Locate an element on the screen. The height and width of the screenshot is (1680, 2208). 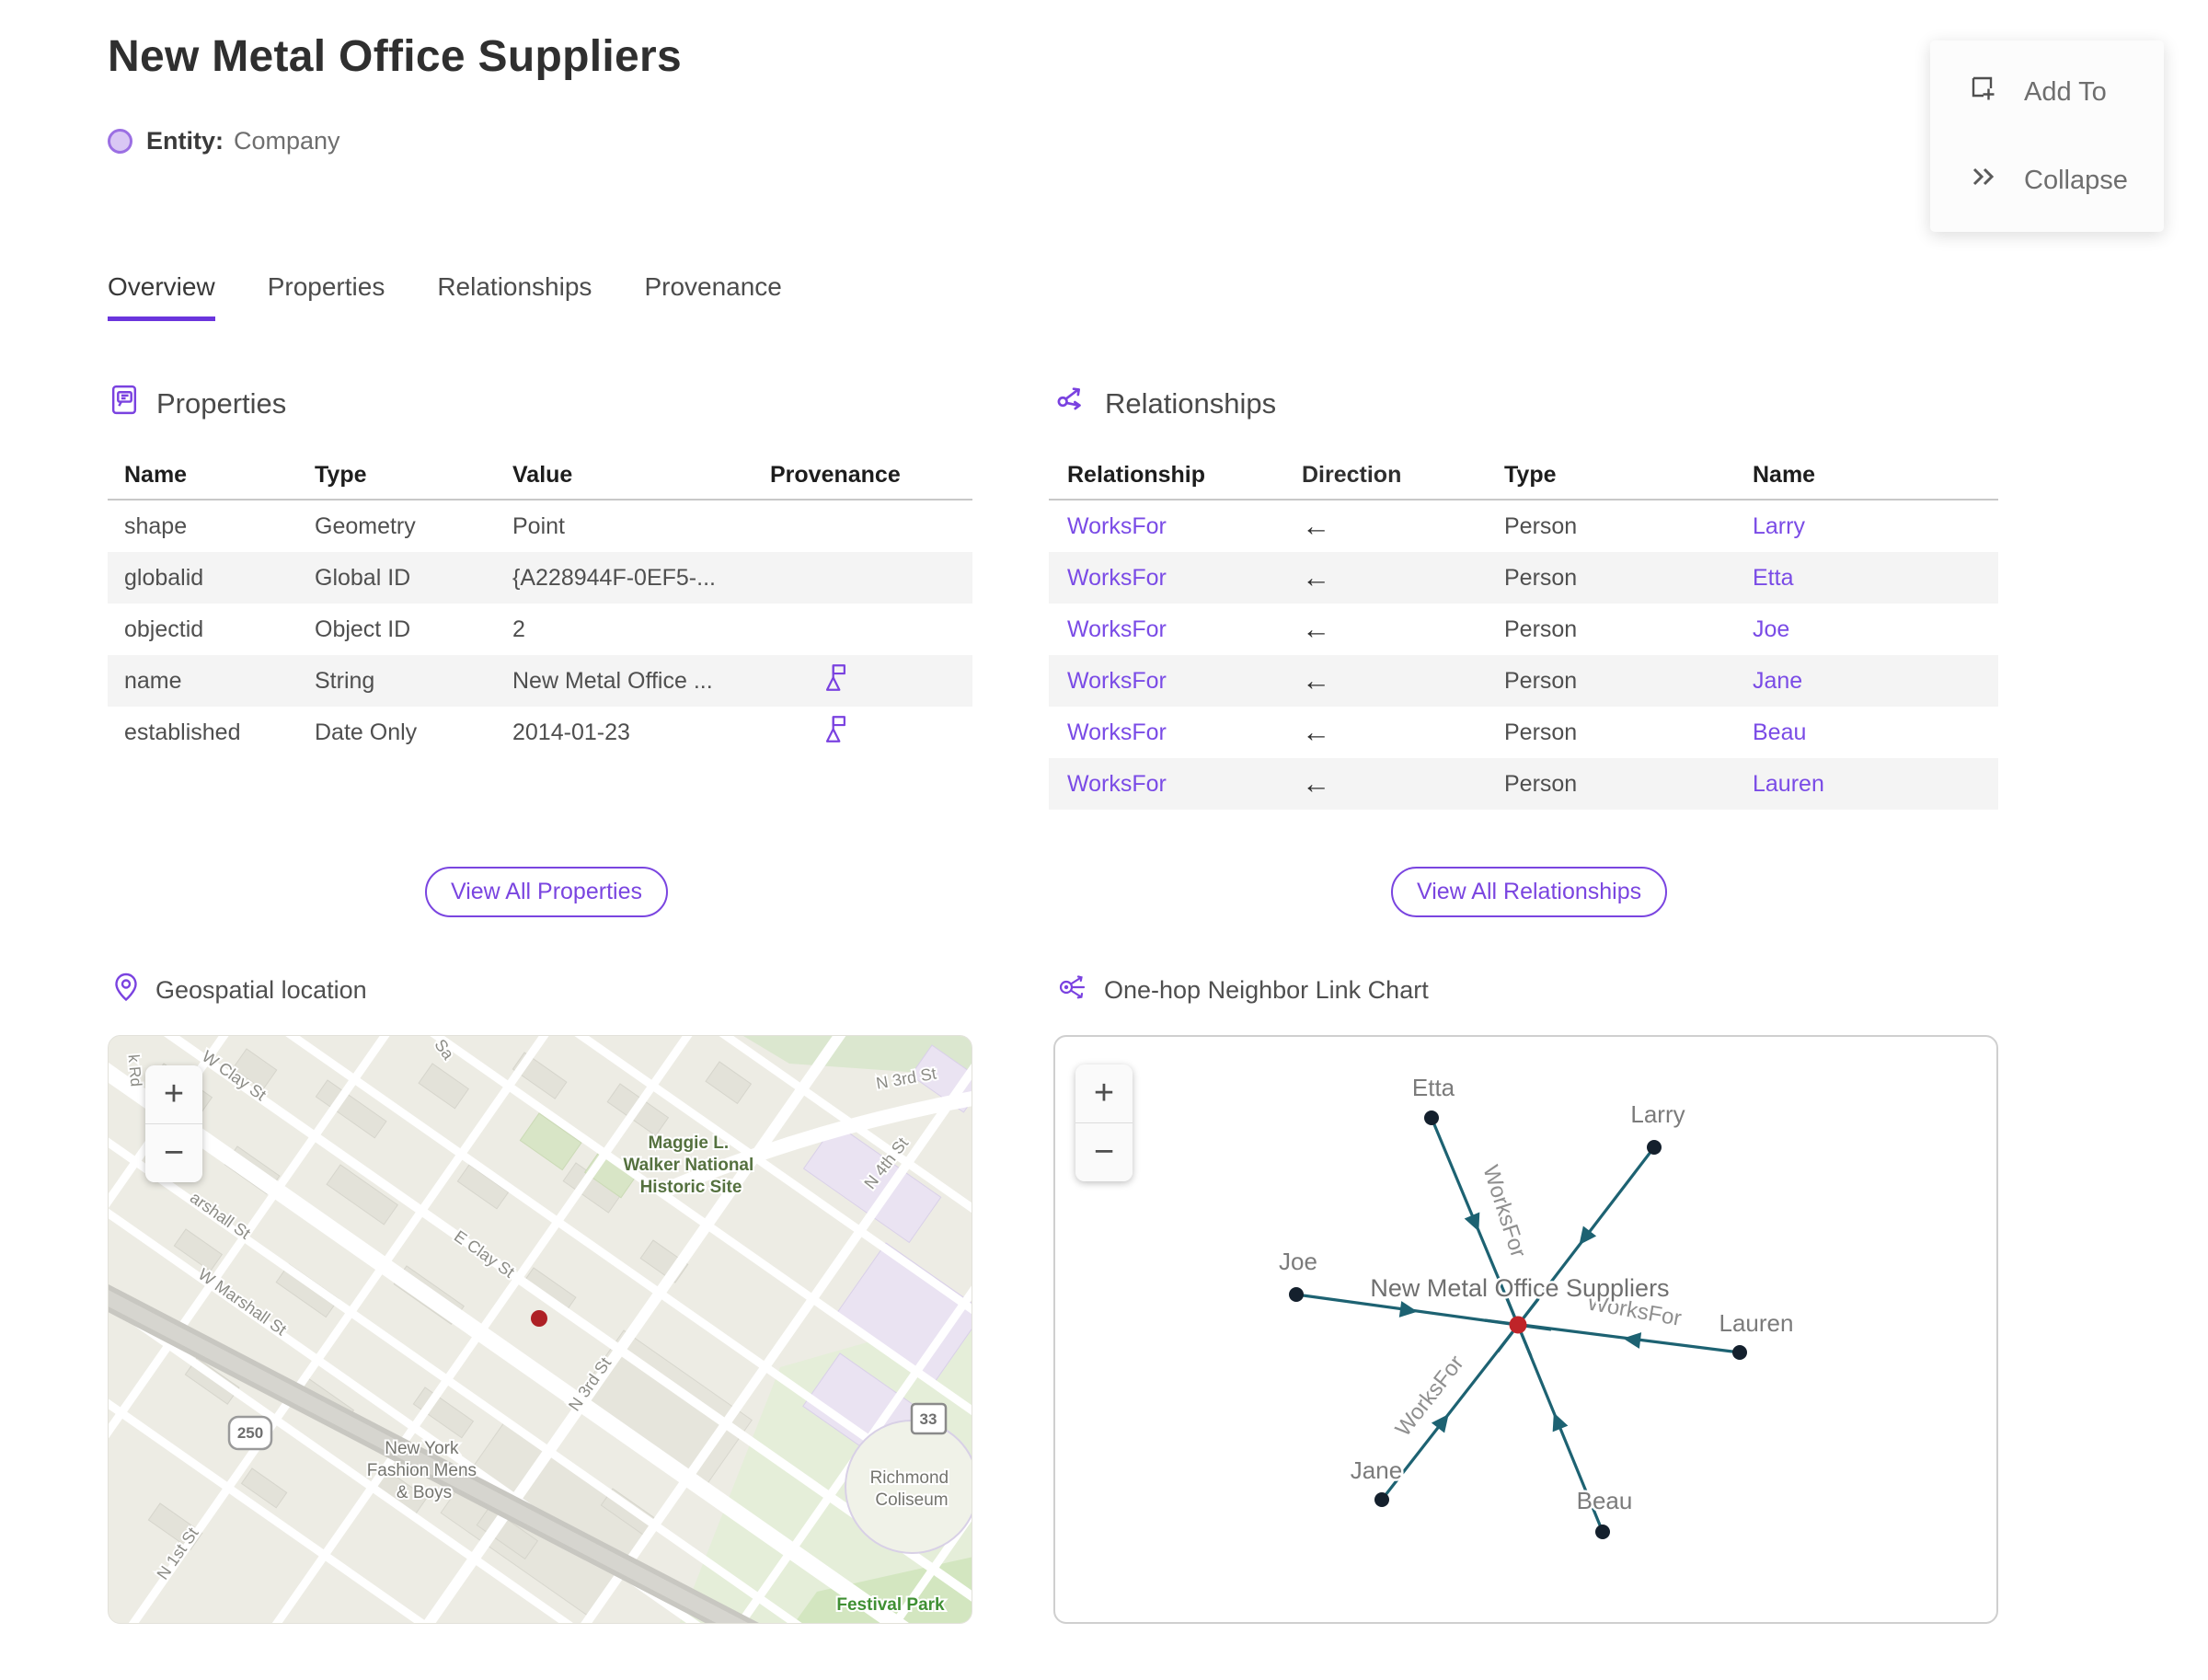
col-direction: Direction is located at coordinates (1352, 474).